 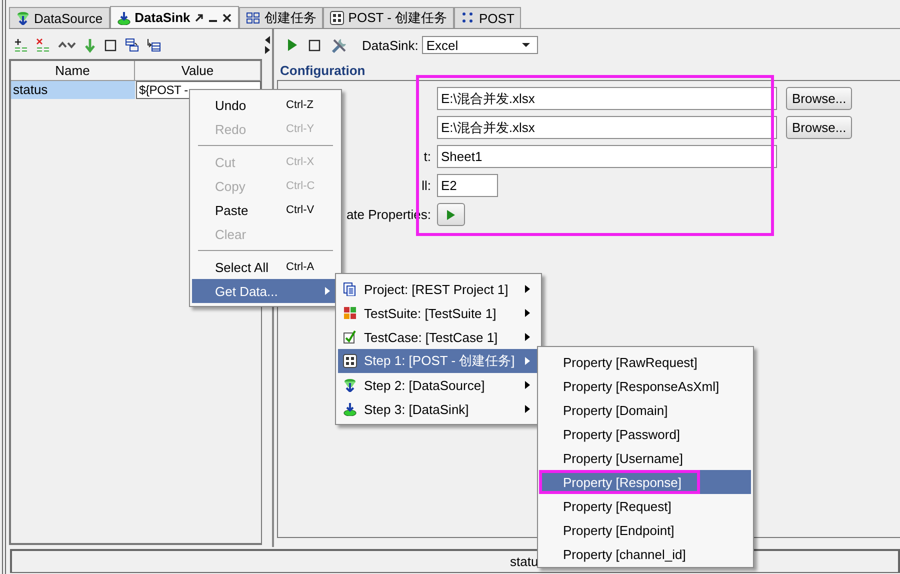 I want to click on menu-item: Undo Ctrl-Z, so click(x=265, y=105).